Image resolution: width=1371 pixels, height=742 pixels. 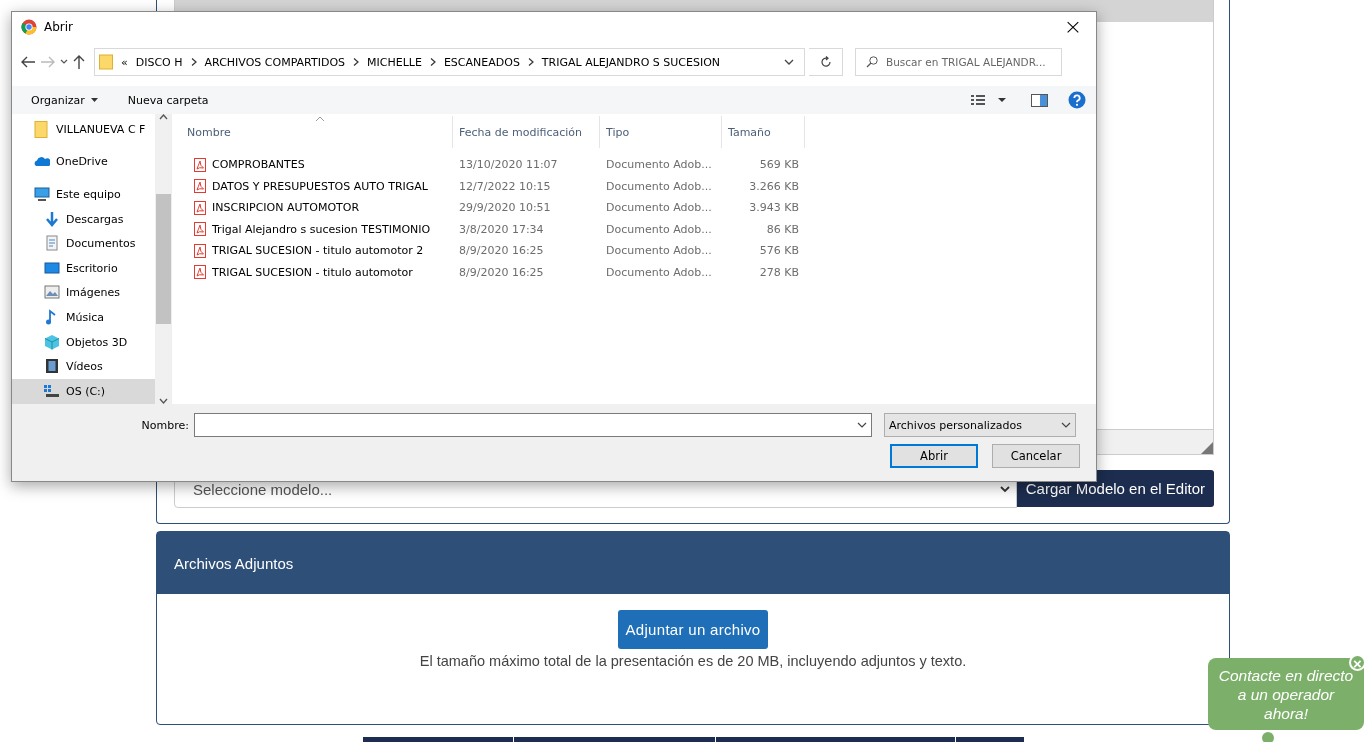 I want to click on breadcrumb-item: ARCHIVOS COMPARTIDOS, so click(x=275, y=62).